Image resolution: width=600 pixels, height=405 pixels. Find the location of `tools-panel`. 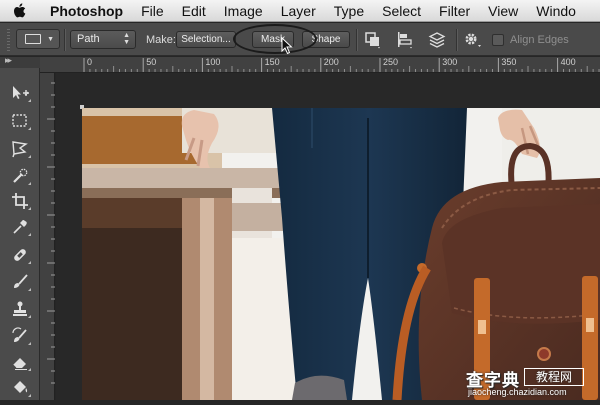

tools-panel is located at coordinates (20, 234).